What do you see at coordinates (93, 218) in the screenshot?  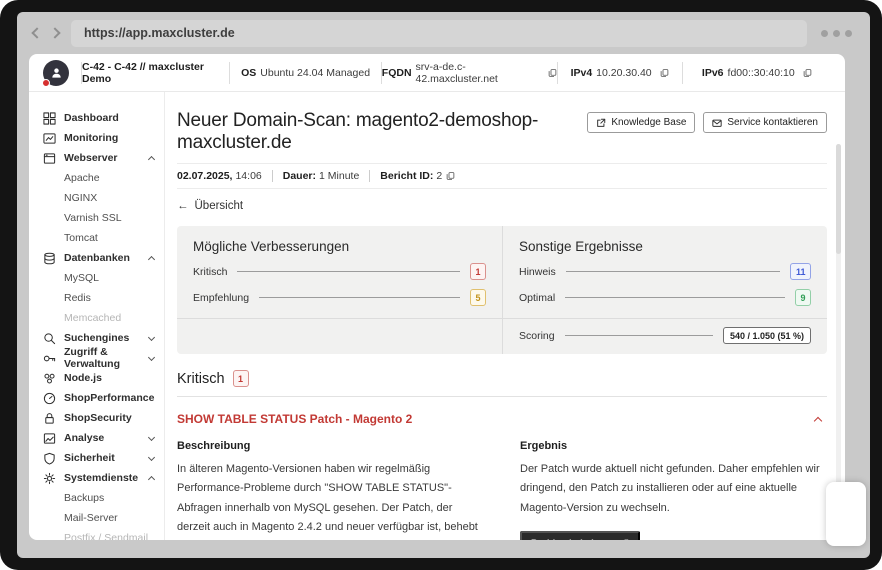 I see `sidebar-sublabel: Varnish SSL` at bounding box center [93, 218].